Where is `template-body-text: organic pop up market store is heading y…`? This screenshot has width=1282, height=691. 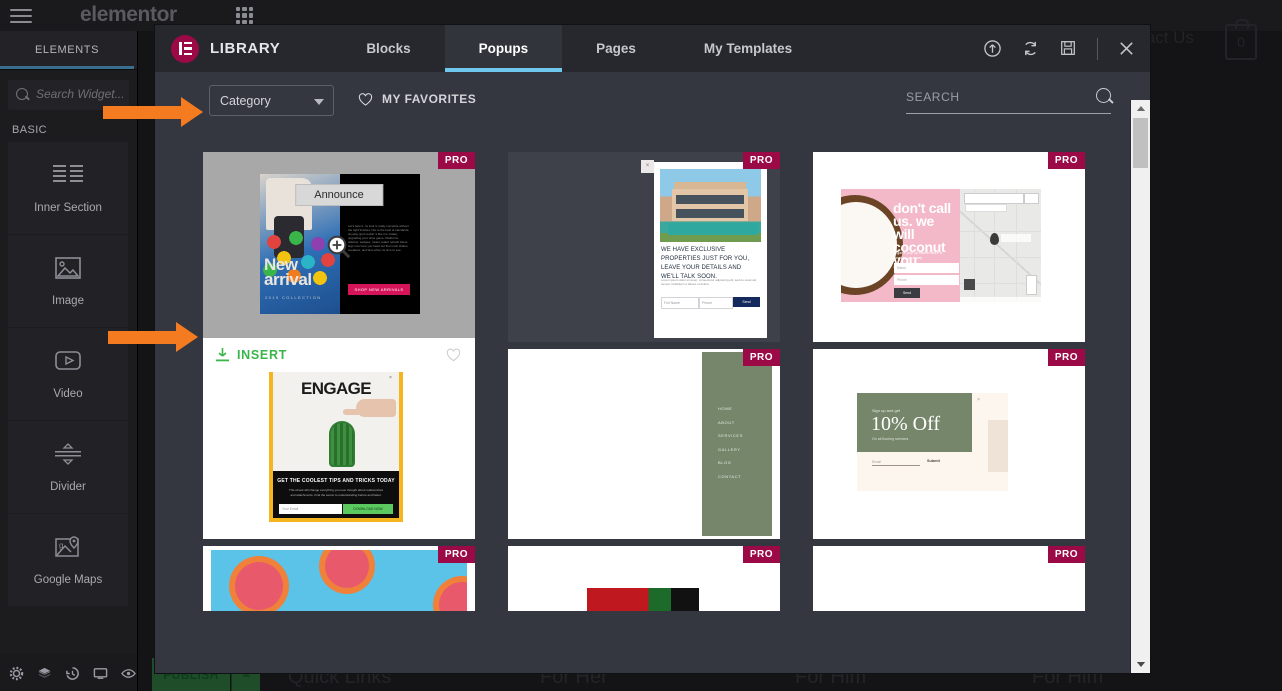 template-body-text: organic pop up market store is heading y… is located at coordinates (918, 256).